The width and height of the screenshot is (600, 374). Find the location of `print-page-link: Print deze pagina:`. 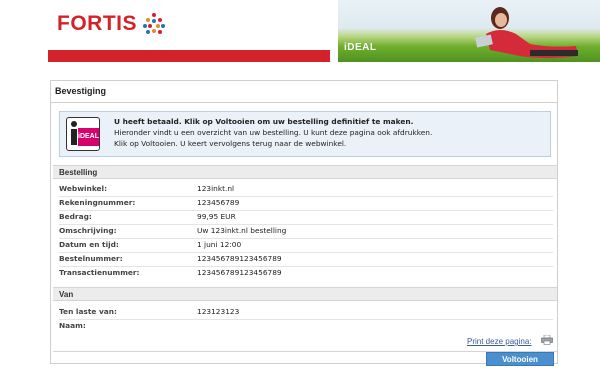

print-page-link: Print deze pagina: is located at coordinates (499, 341).